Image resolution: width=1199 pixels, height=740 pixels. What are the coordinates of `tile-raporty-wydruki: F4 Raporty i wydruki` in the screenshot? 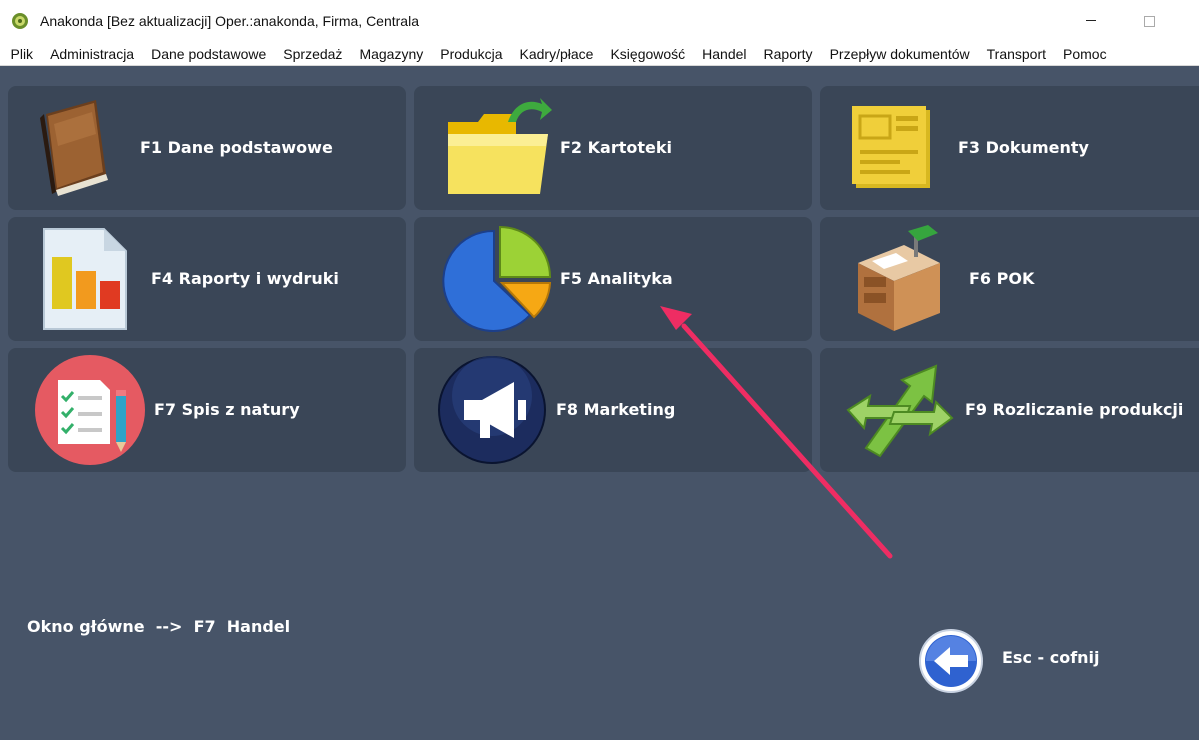 It's located at (207, 279).